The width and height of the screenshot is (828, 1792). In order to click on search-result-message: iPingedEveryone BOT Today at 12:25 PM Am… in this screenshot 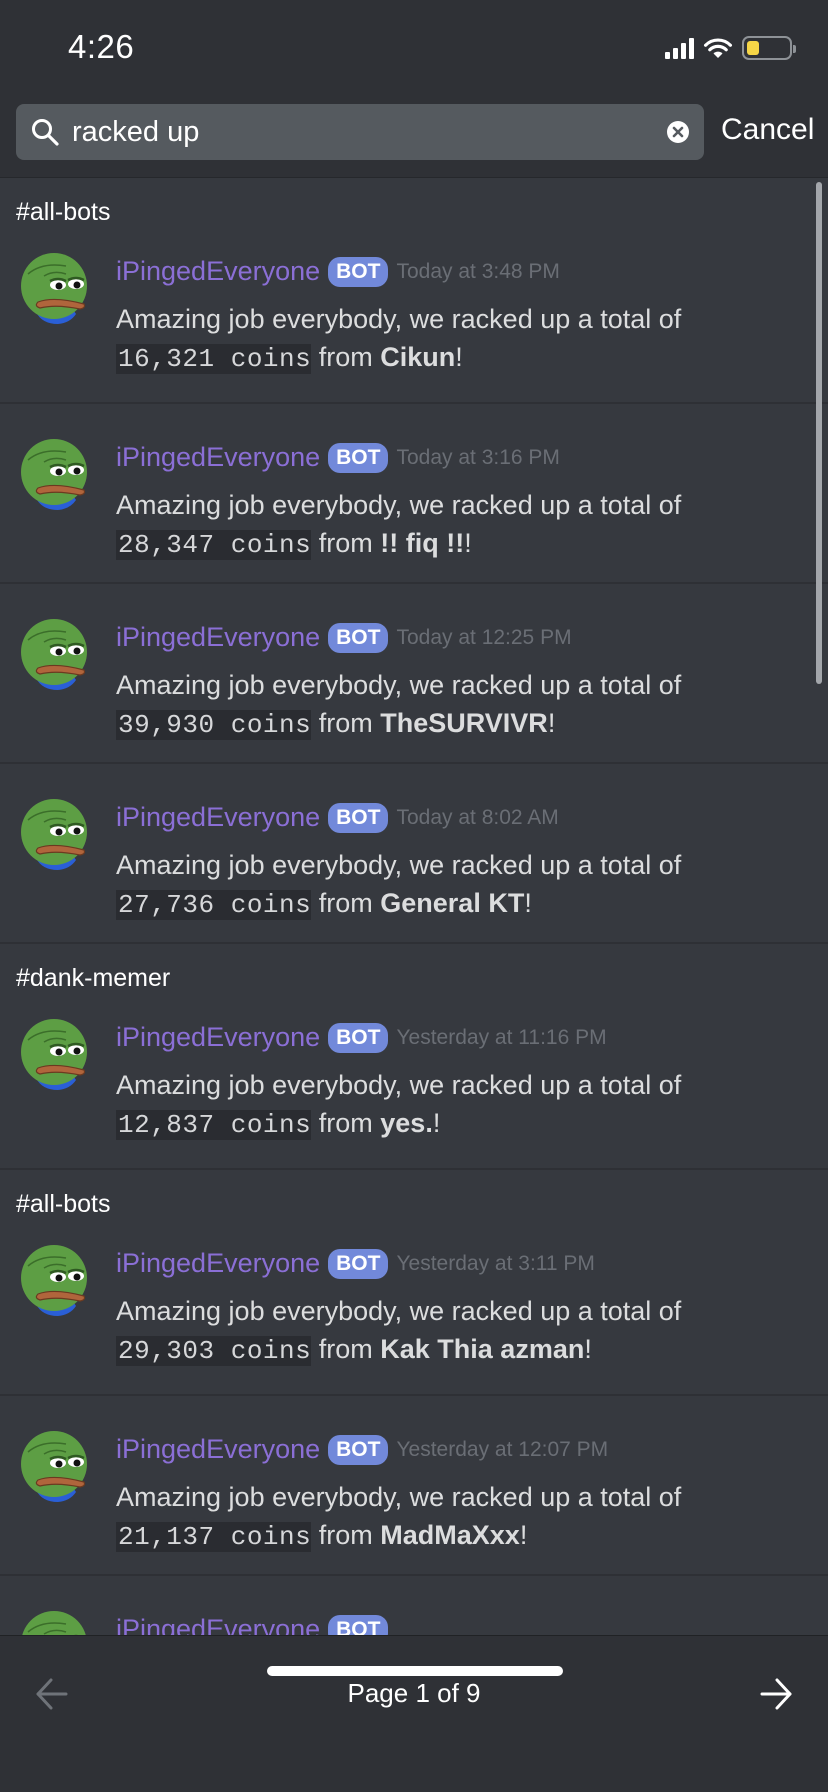, I will do `click(414, 674)`.